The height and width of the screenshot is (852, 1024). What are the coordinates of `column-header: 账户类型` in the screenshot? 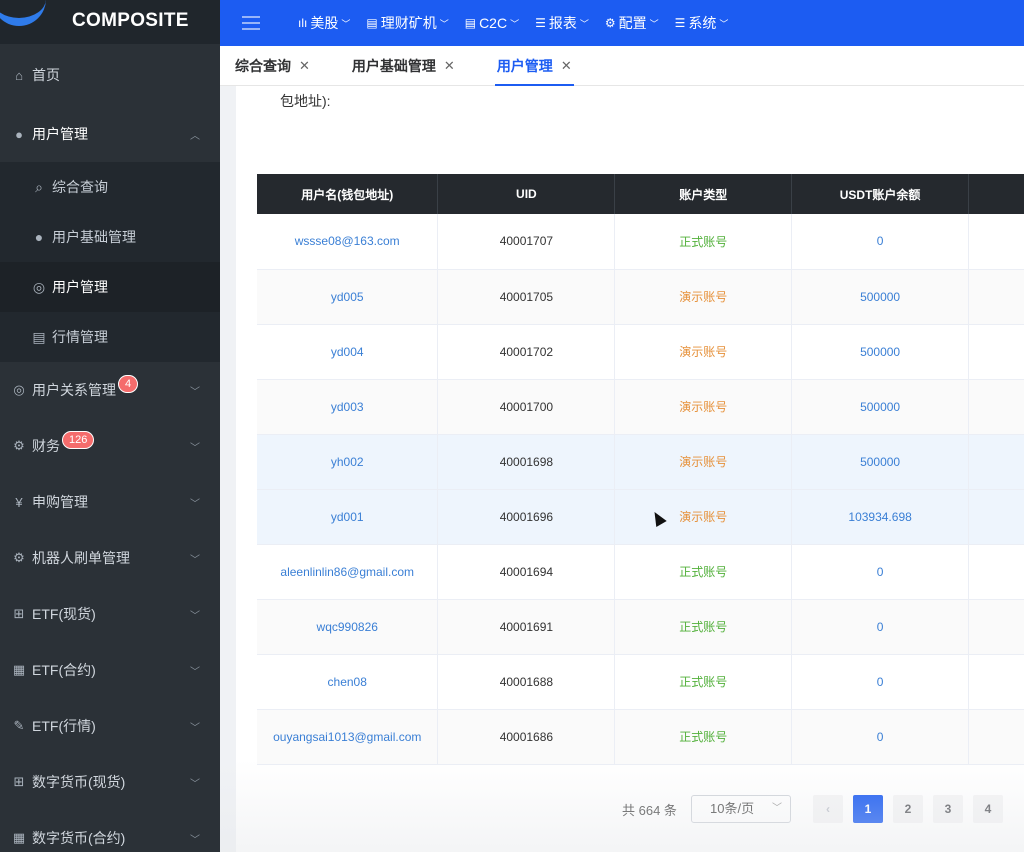 It's located at (703, 194).